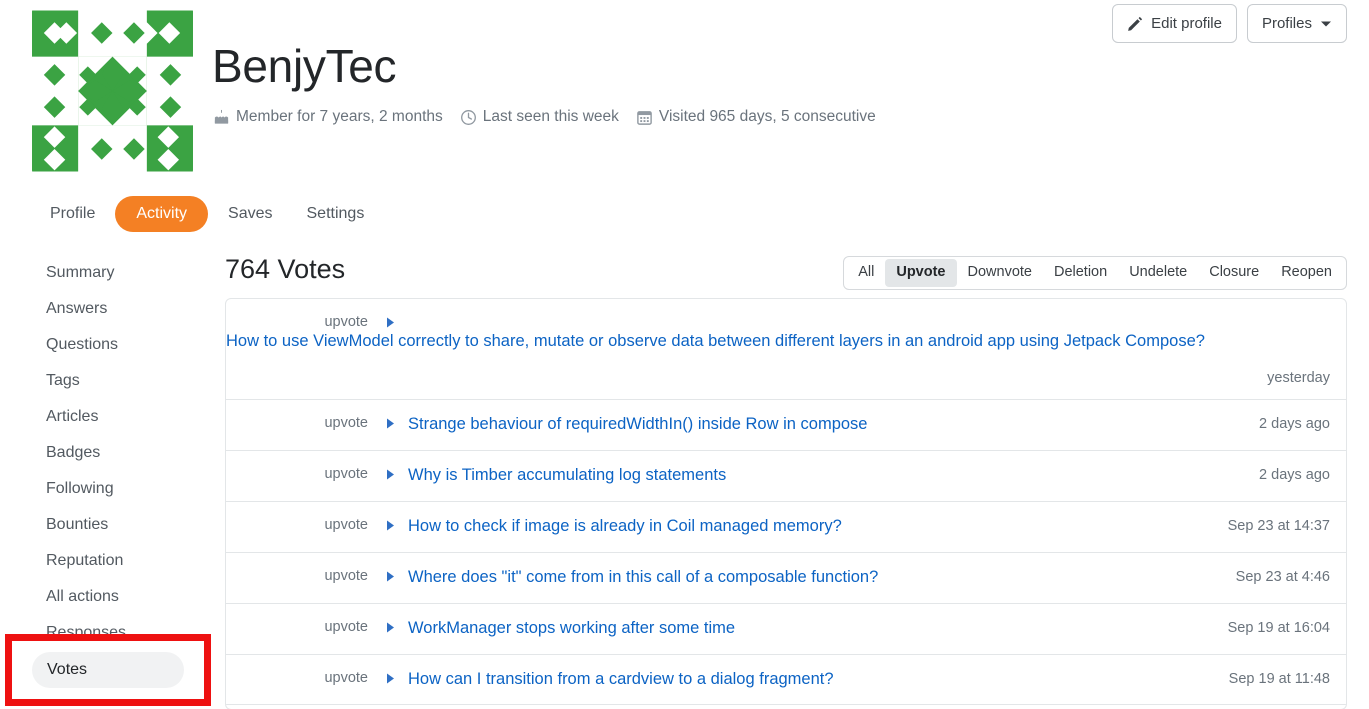 Image resolution: width=1369 pixels, height=709 pixels. Describe the element at coordinates (1279, 678) in the screenshot. I see `vote-date: Sep 19 at 11:48` at that location.